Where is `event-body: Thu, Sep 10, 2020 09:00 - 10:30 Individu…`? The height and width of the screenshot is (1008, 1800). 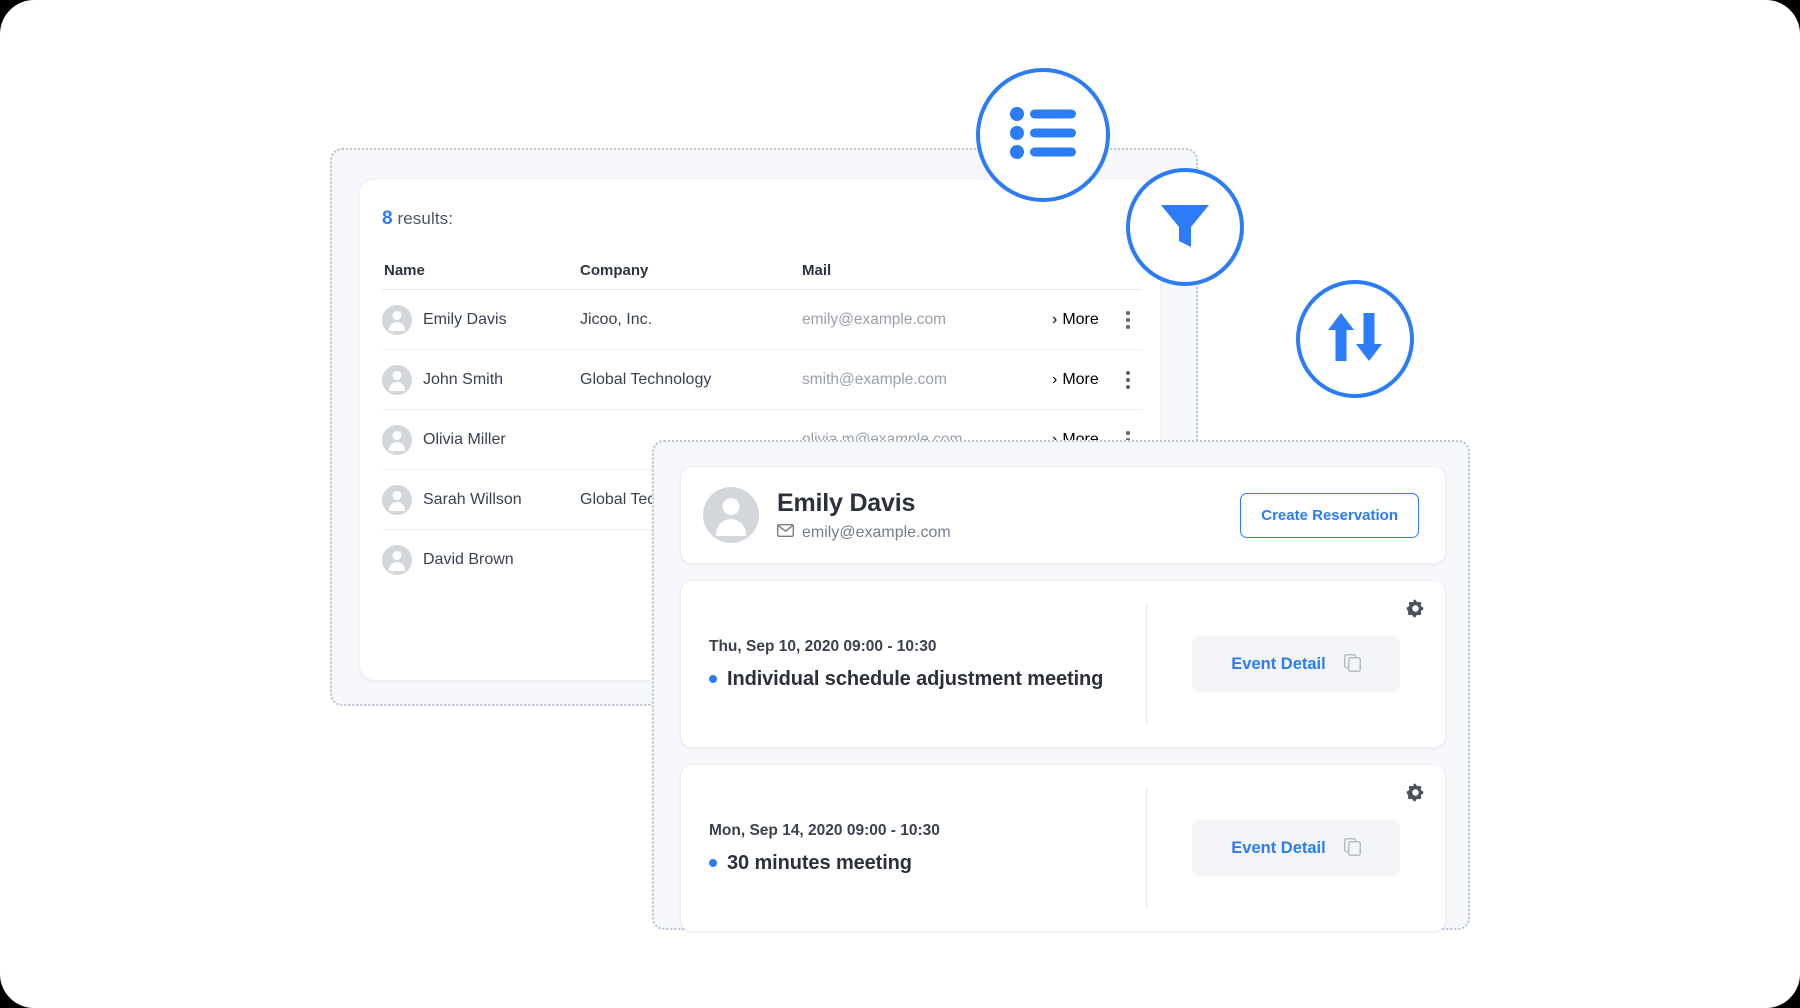
event-body: Thu, Sep 10, 2020 09:00 - 10:30 Individu… is located at coordinates (1063, 664).